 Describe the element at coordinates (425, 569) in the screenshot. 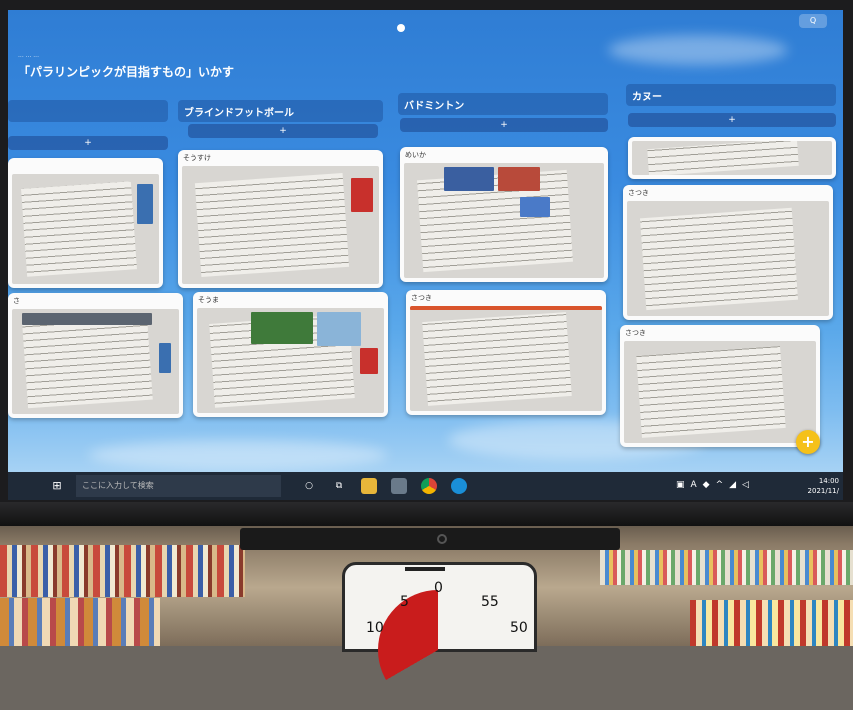

I see `timer-knob` at that location.